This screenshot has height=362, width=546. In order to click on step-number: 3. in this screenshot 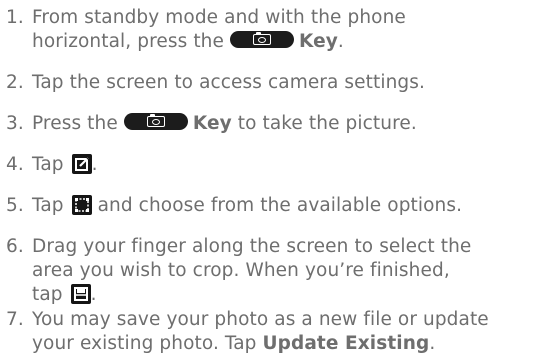, I will do `click(15, 123)`.